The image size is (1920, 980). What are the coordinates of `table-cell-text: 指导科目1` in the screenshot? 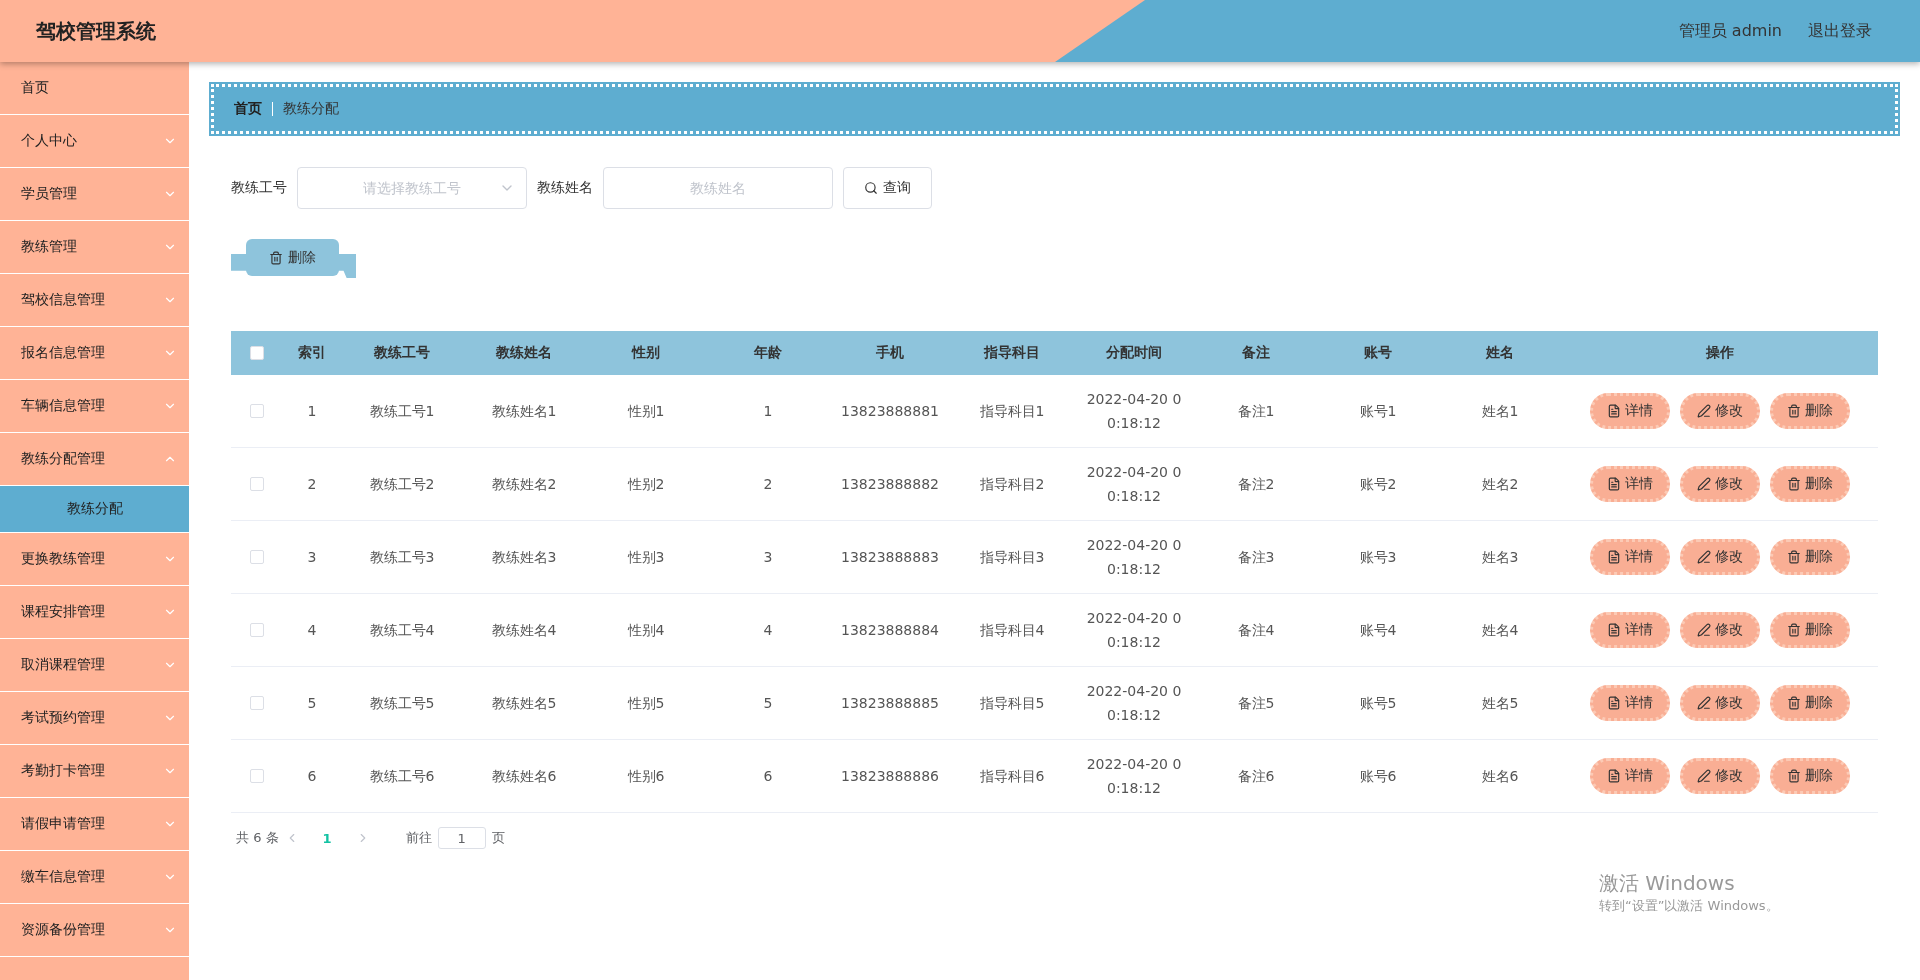 It's located at (1012, 411).